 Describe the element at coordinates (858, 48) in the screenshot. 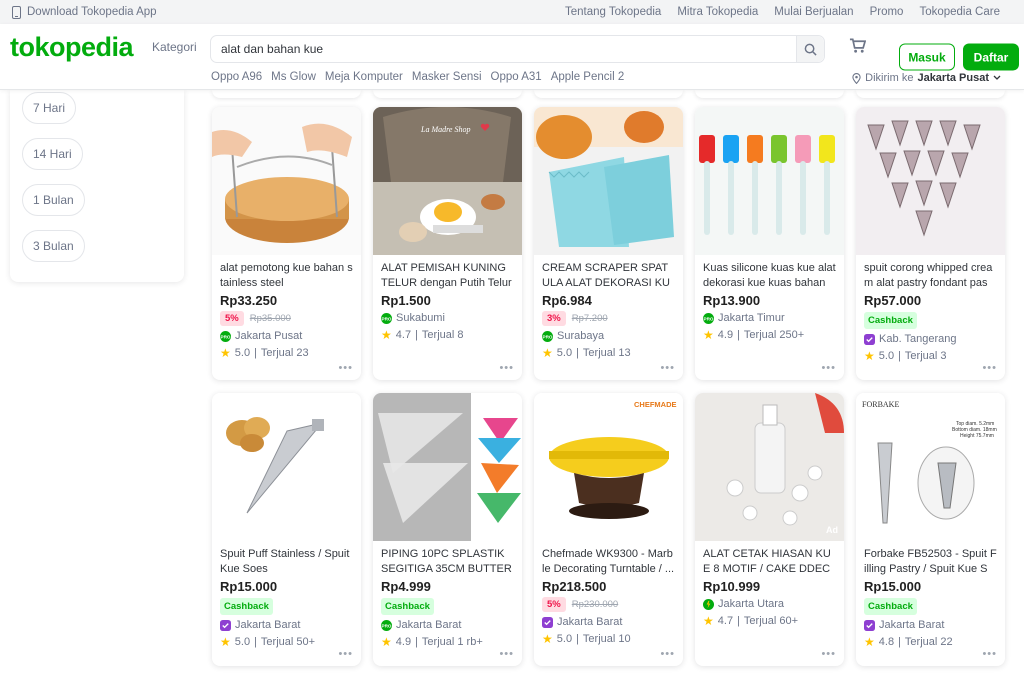

I see `cart-button` at that location.